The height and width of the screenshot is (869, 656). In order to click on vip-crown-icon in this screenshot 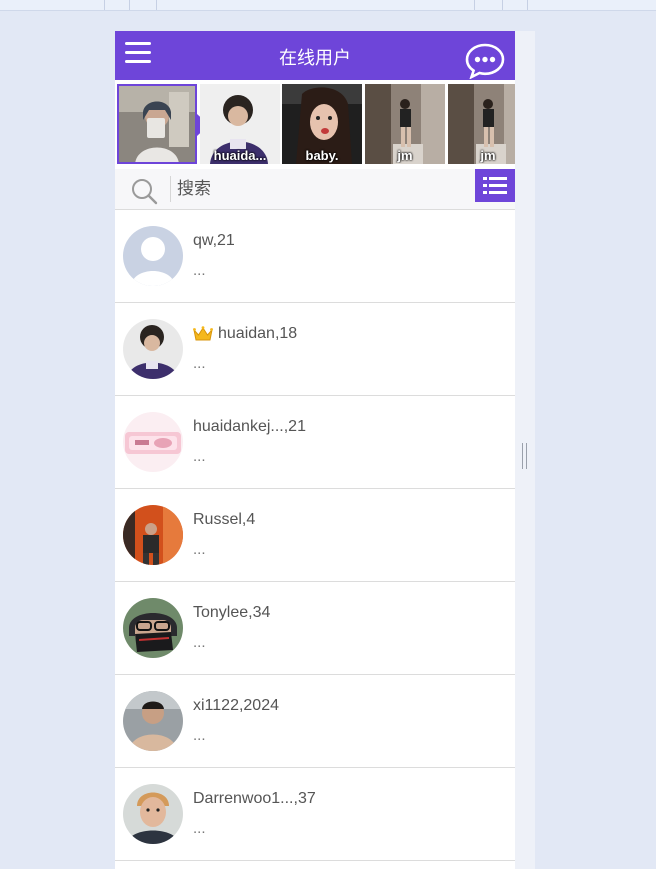, I will do `click(203, 333)`.